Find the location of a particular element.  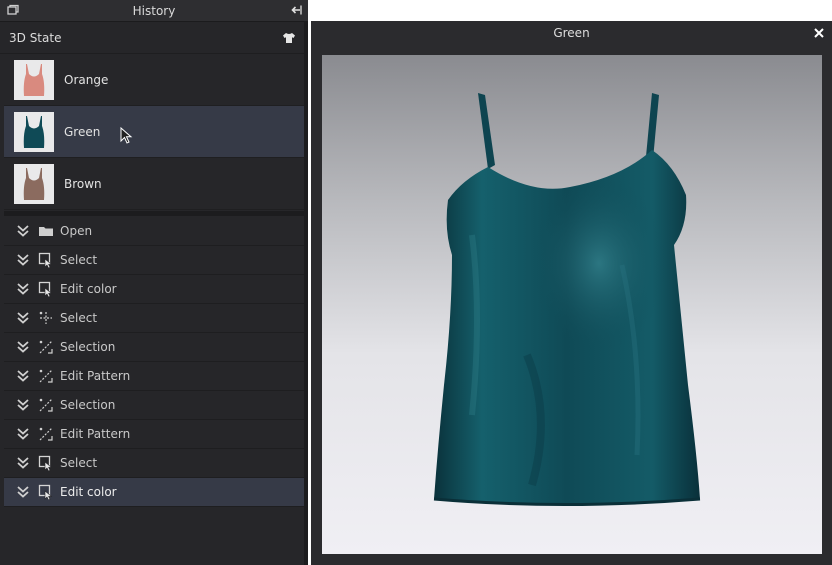

state-header-label: 3D State is located at coordinates (35, 37).